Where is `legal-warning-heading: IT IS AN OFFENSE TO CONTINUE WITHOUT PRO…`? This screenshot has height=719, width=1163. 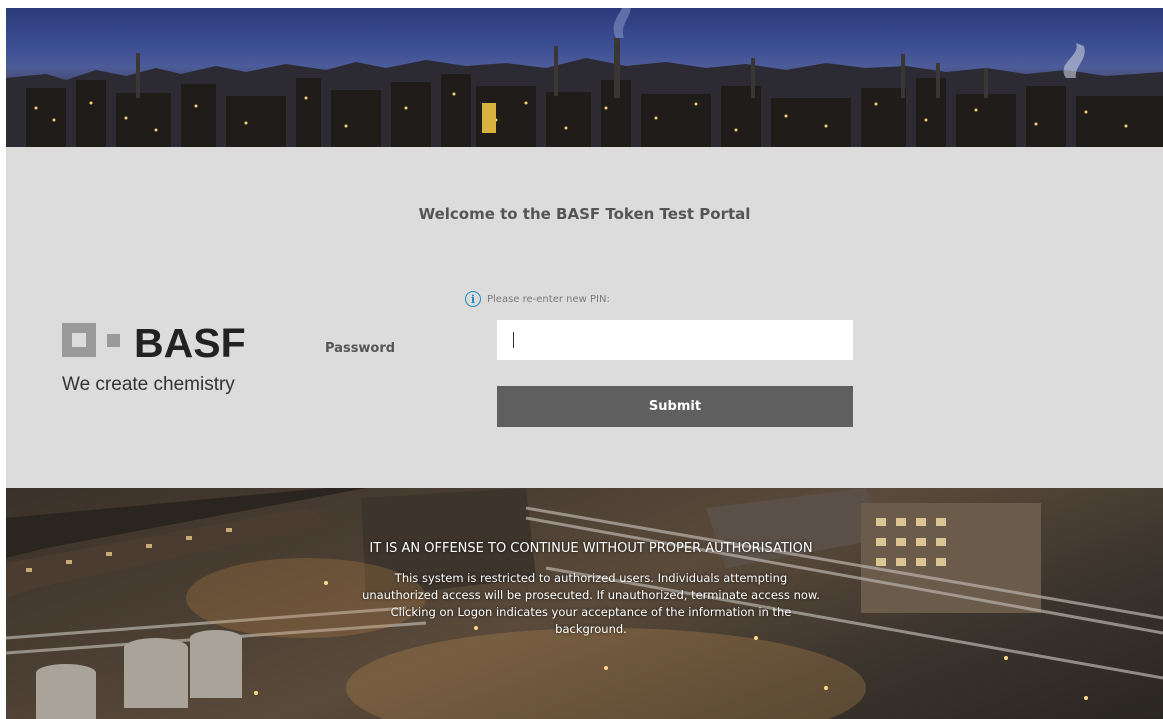 legal-warning-heading: IT IS AN OFFENSE TO CONTINUE WITHOUT PRO… is located at coordinates (591, 548).